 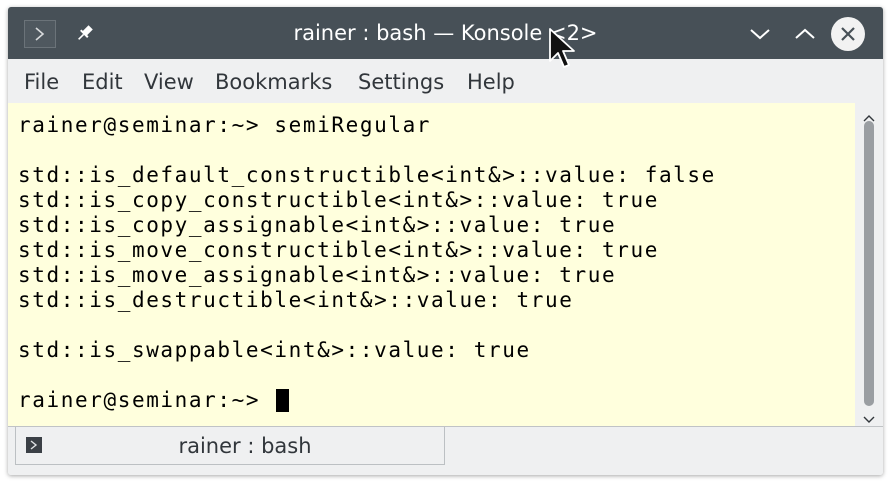 What do you see at coordinates (445, 450) in the screenshot?
I see `tab-bar: rainer : bash` at bounding box center [445, 450].